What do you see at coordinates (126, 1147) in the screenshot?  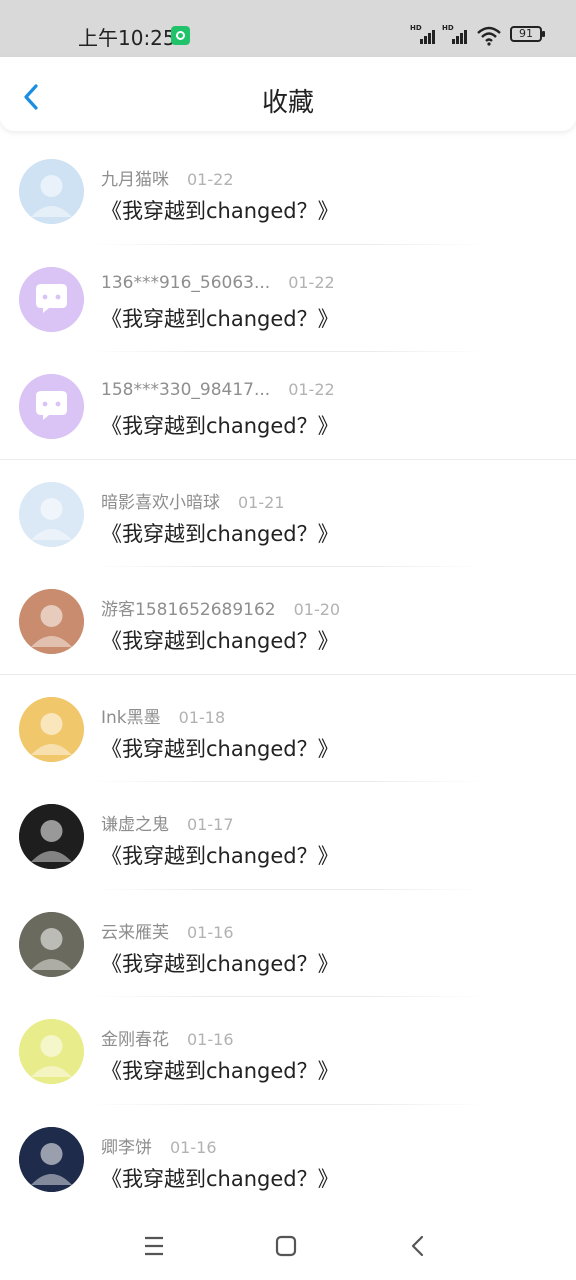 I see `username: 卿李饼` at bounding box center [126, 1147].